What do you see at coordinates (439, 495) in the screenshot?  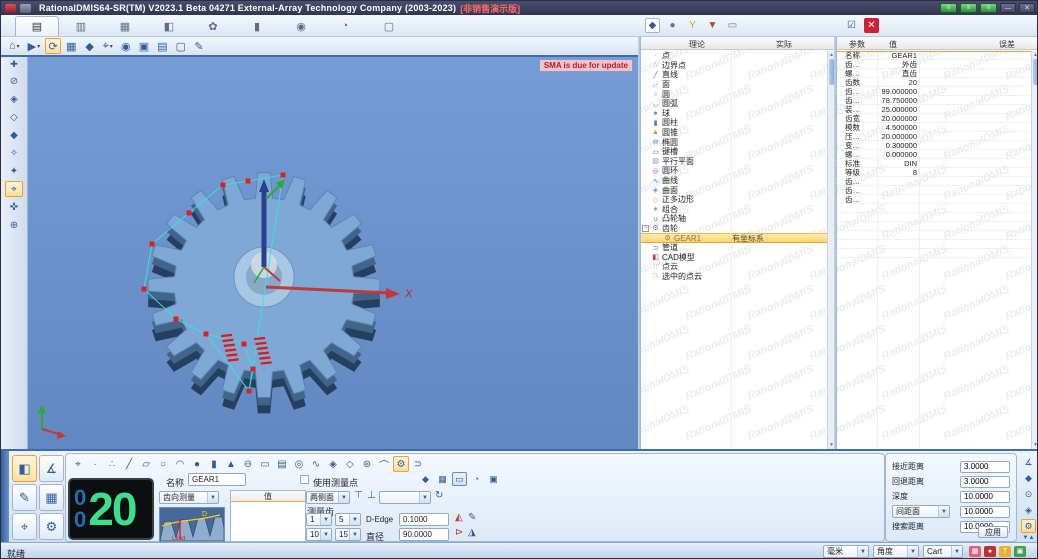 I see `refresh-list-icon: ↻` at bounding box center [439, 495].